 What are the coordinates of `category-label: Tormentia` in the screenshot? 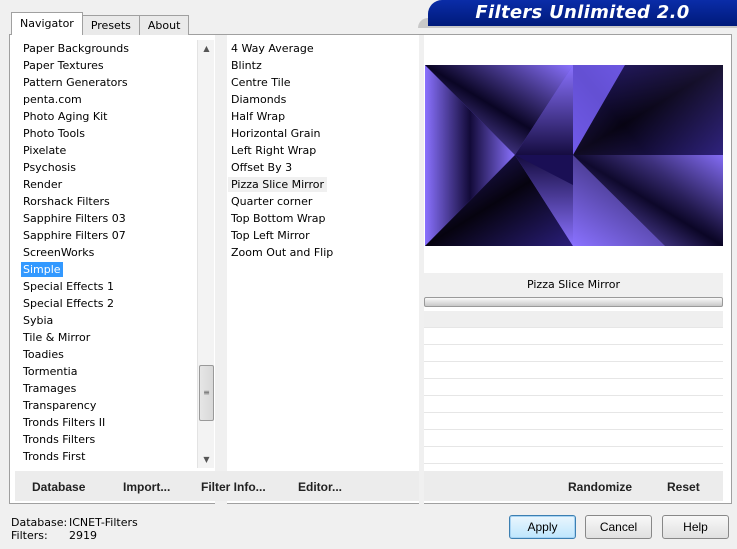 It's located at (50, 371).